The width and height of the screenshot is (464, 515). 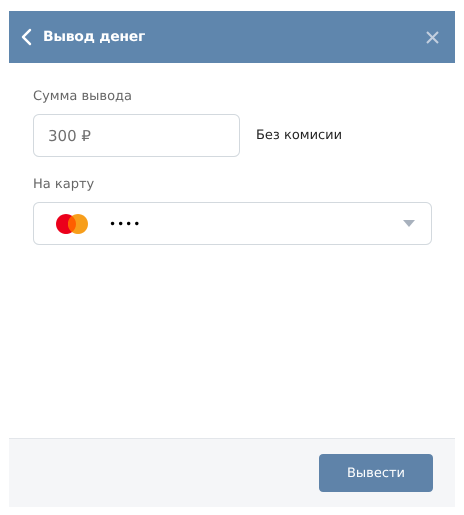 I want to click on amount-field: 300 ₽, so click(x=136, y=135).